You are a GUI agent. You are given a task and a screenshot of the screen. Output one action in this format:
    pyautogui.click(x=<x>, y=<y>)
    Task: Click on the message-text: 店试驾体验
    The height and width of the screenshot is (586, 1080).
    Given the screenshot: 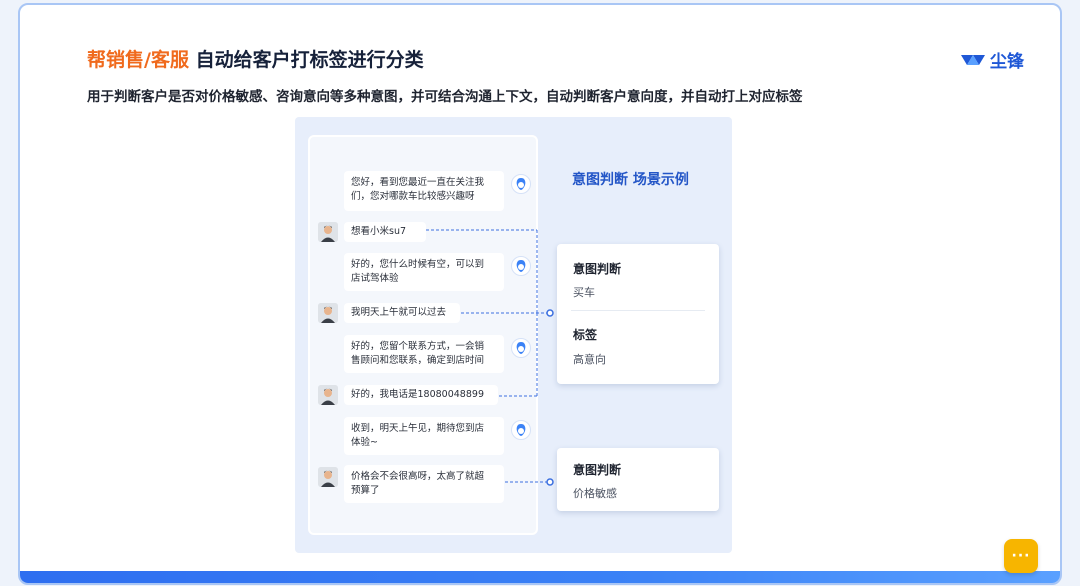 What is the action you would take?
    pyautogui.click(x=375, y=278)
    